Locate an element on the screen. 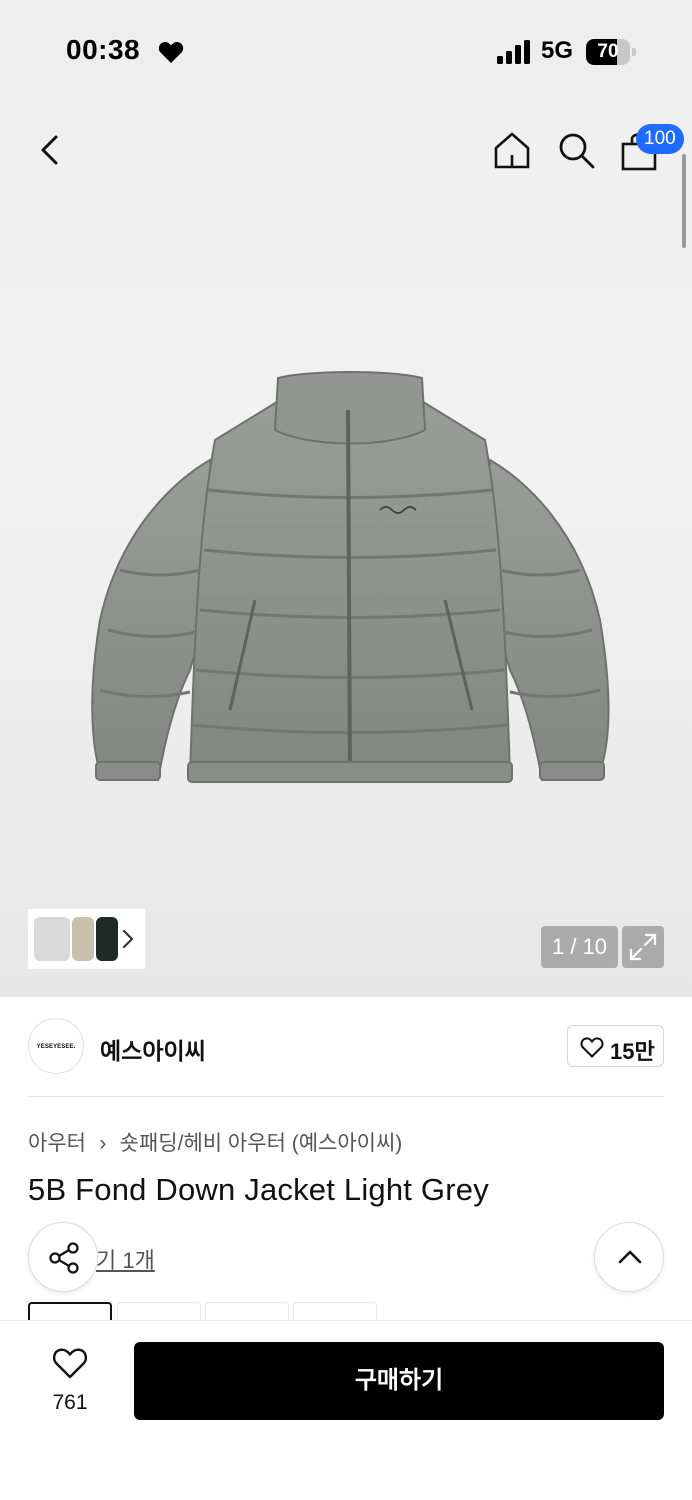 This screenshot has height=1500, width=692. brand-like-button: 15만 is located at coordinates (615, 1046).